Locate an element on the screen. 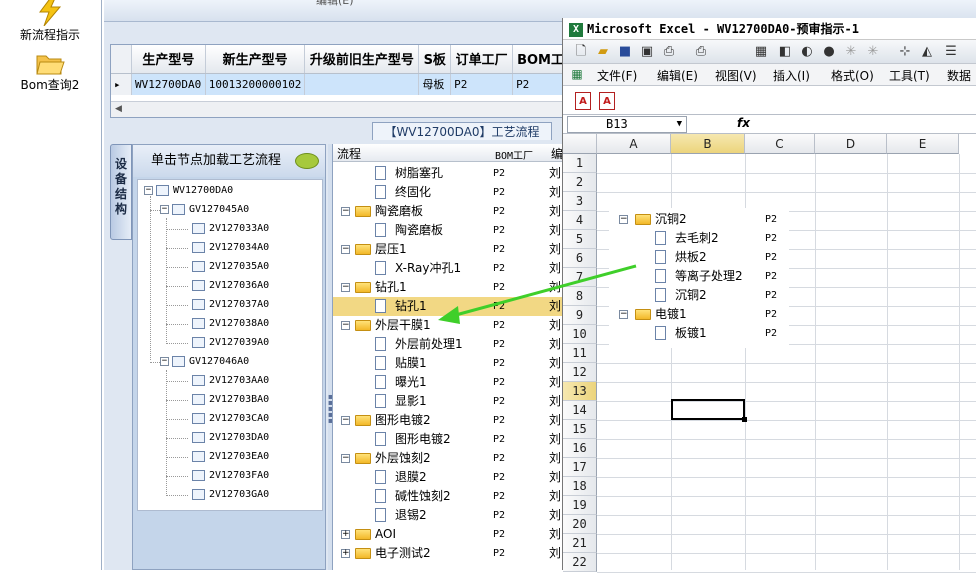  tree-leaf-node: 2V127033A0 is located at coordinates (230, 229).